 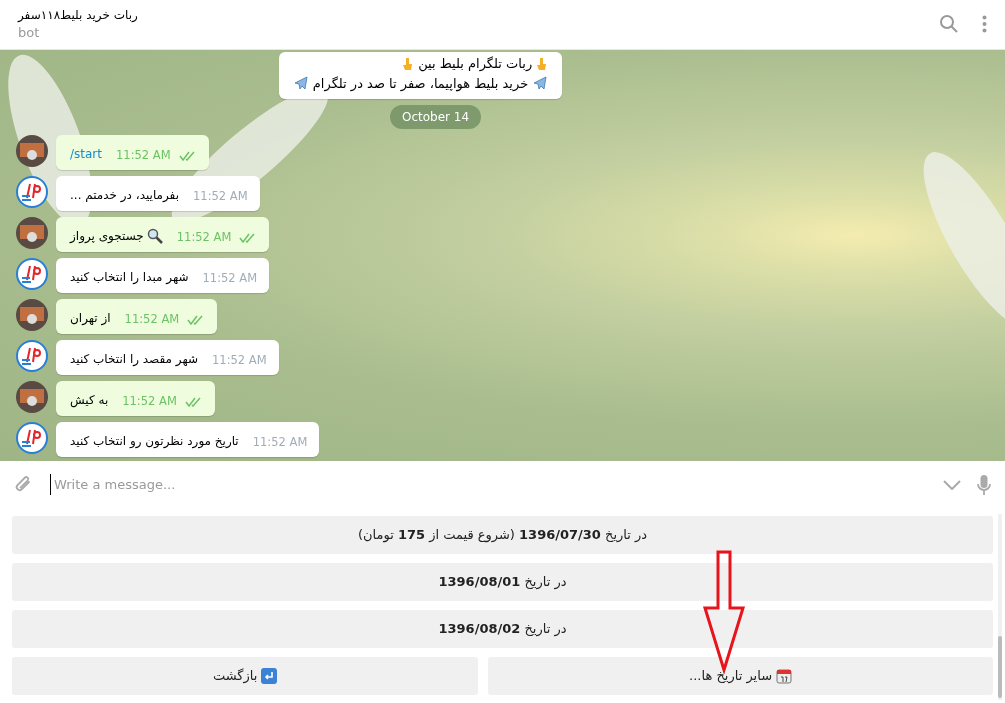 I want to click on microphone-icon, so click(x=984, y=484).